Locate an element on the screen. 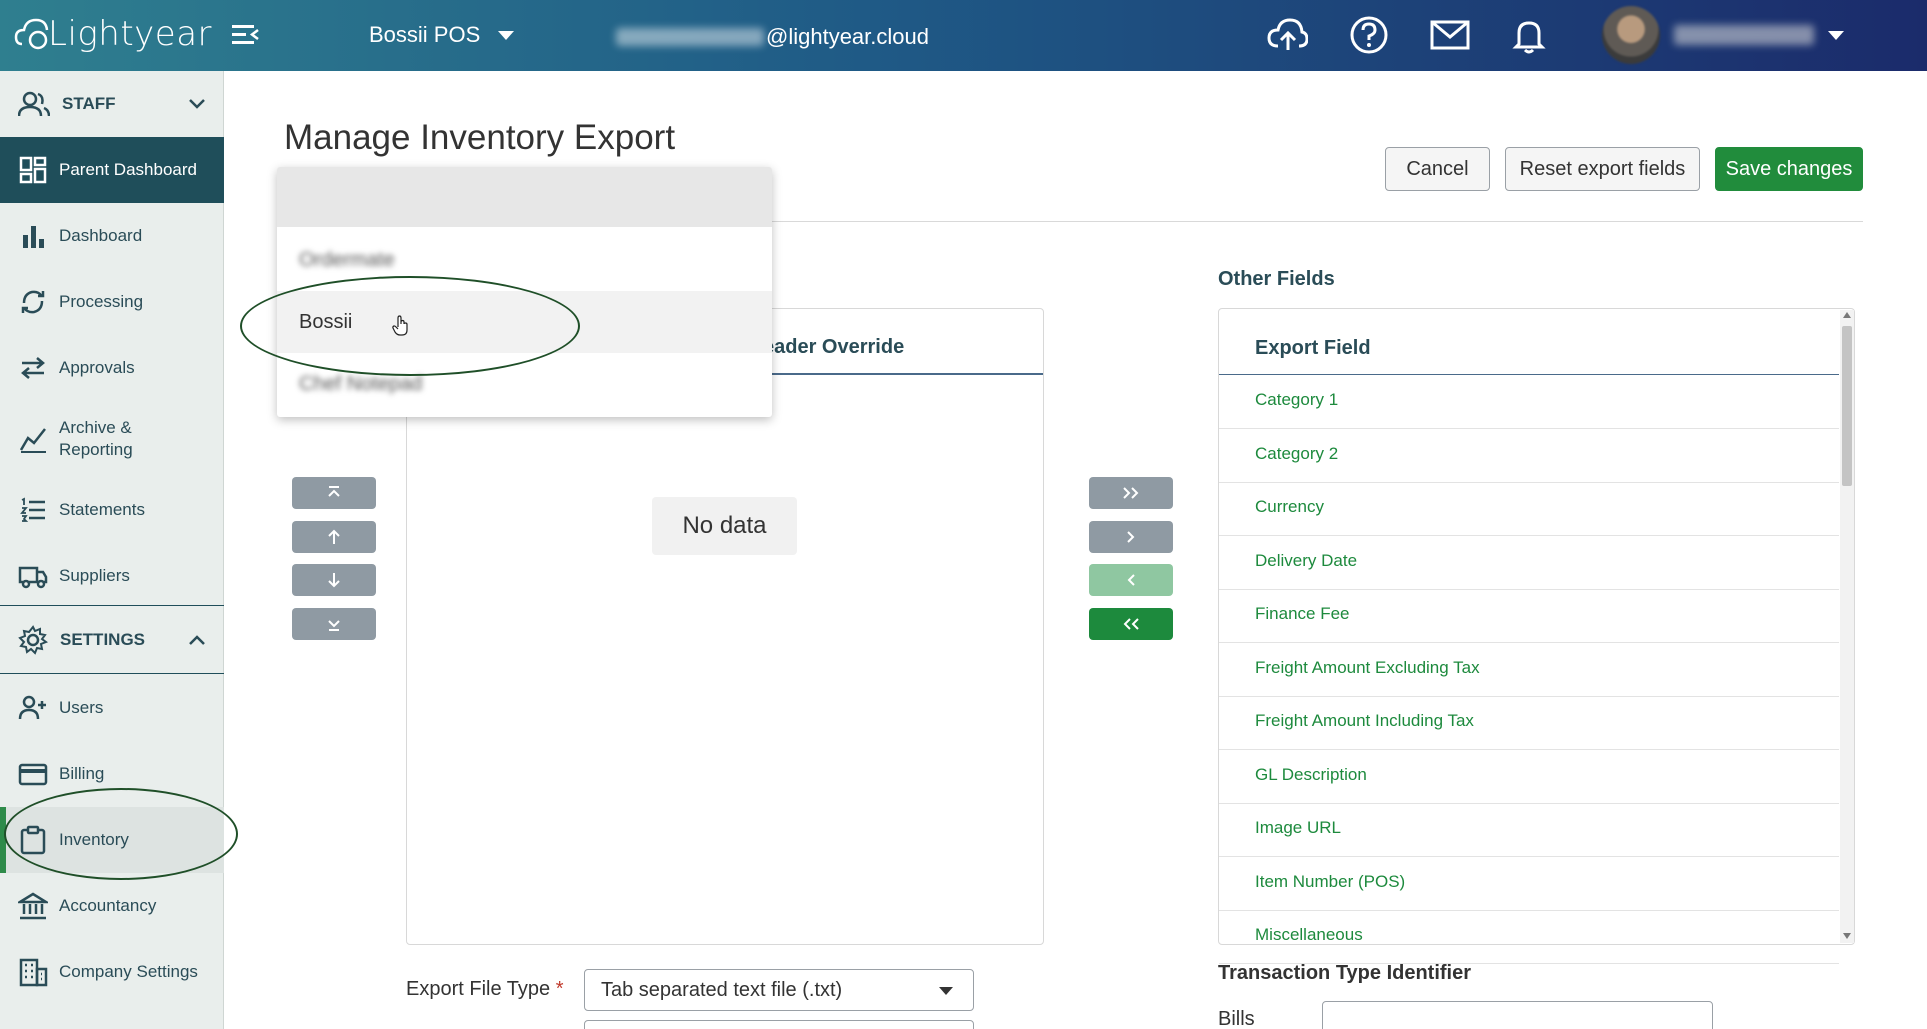  redacted-email-user is located at coordinates (690, 37).